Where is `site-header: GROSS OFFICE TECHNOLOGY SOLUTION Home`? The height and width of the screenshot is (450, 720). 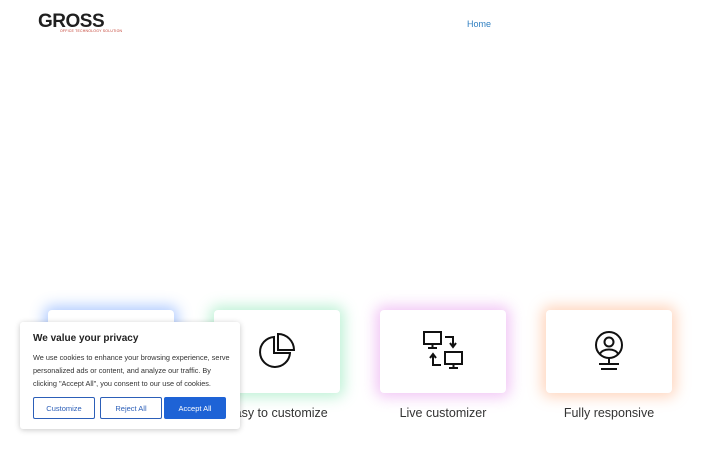
site-header: GROSS OFFICE TECHNOLOGY SOLUTION Home is located at coordinates (360, 25).